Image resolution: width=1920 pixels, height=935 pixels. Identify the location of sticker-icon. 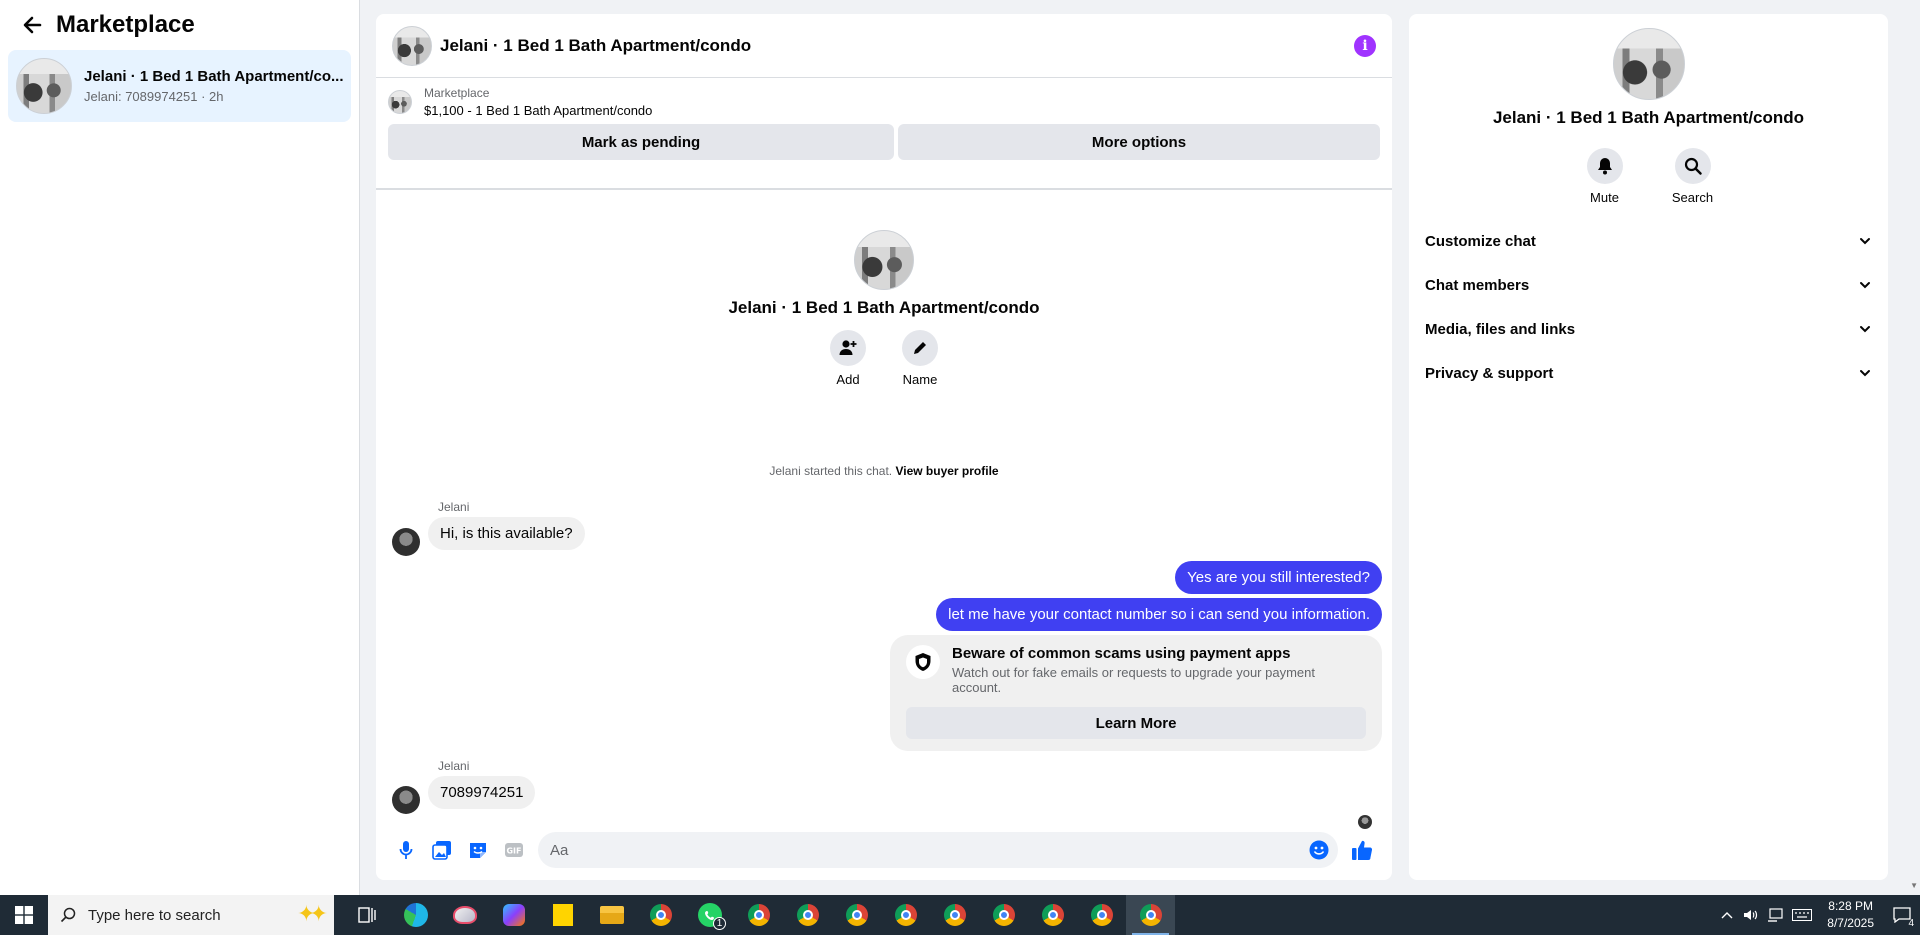
(478, 850).